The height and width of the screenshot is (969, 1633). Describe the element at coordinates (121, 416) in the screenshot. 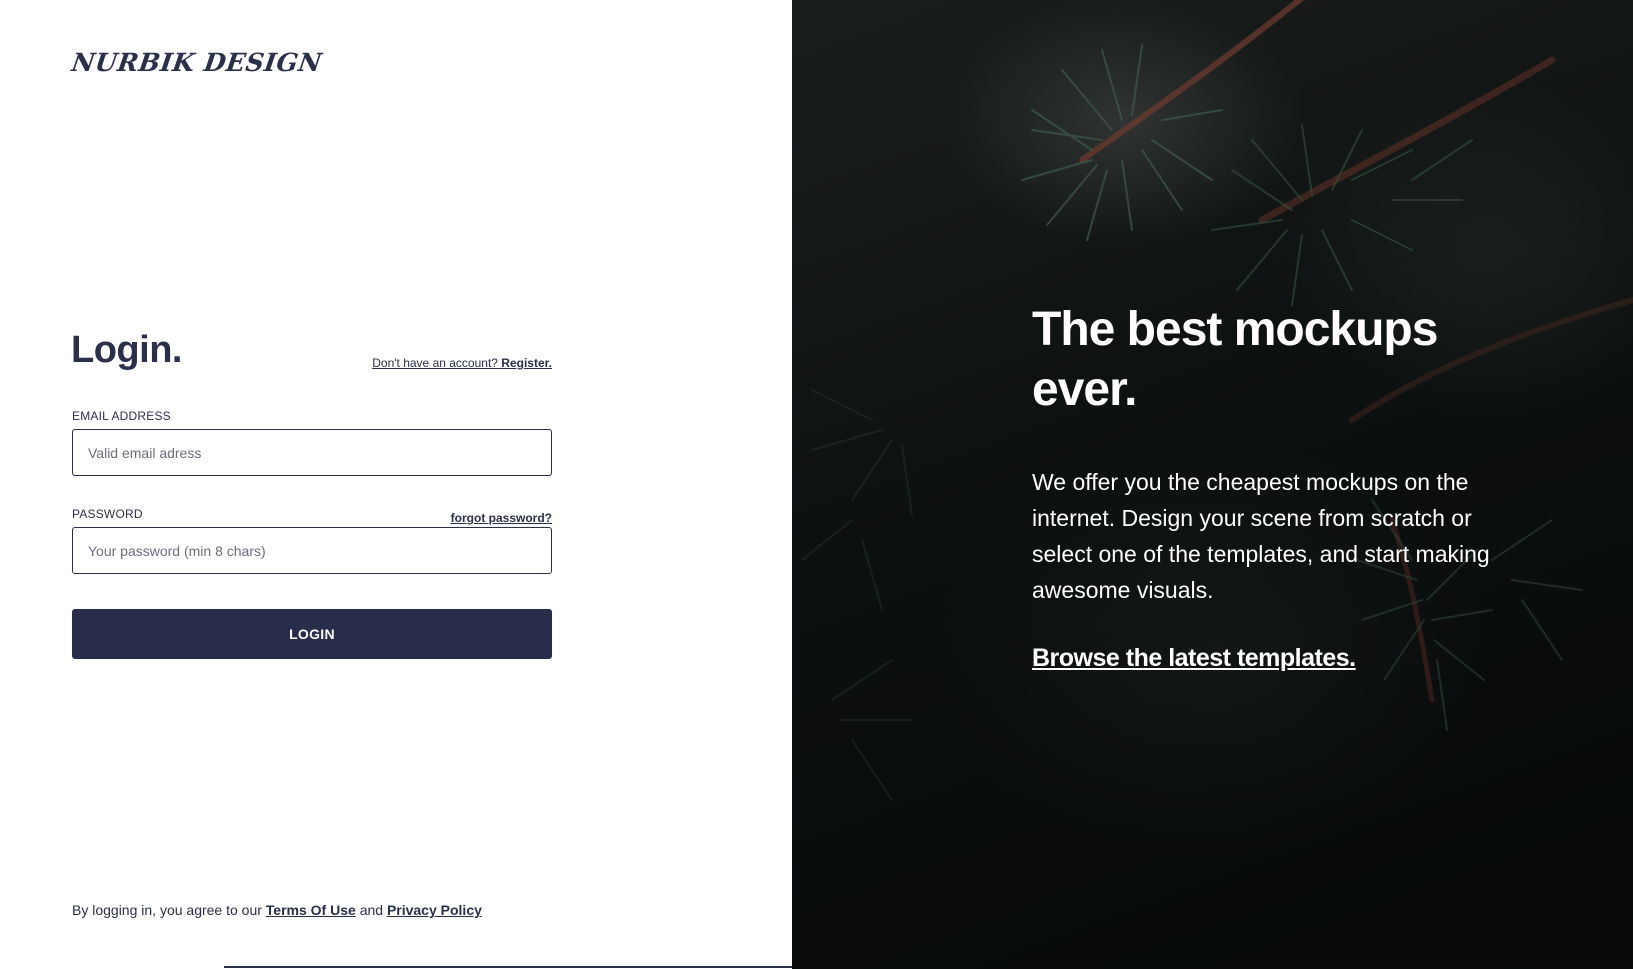

I see `email-label: EMAIL ADDRESS` at that location.